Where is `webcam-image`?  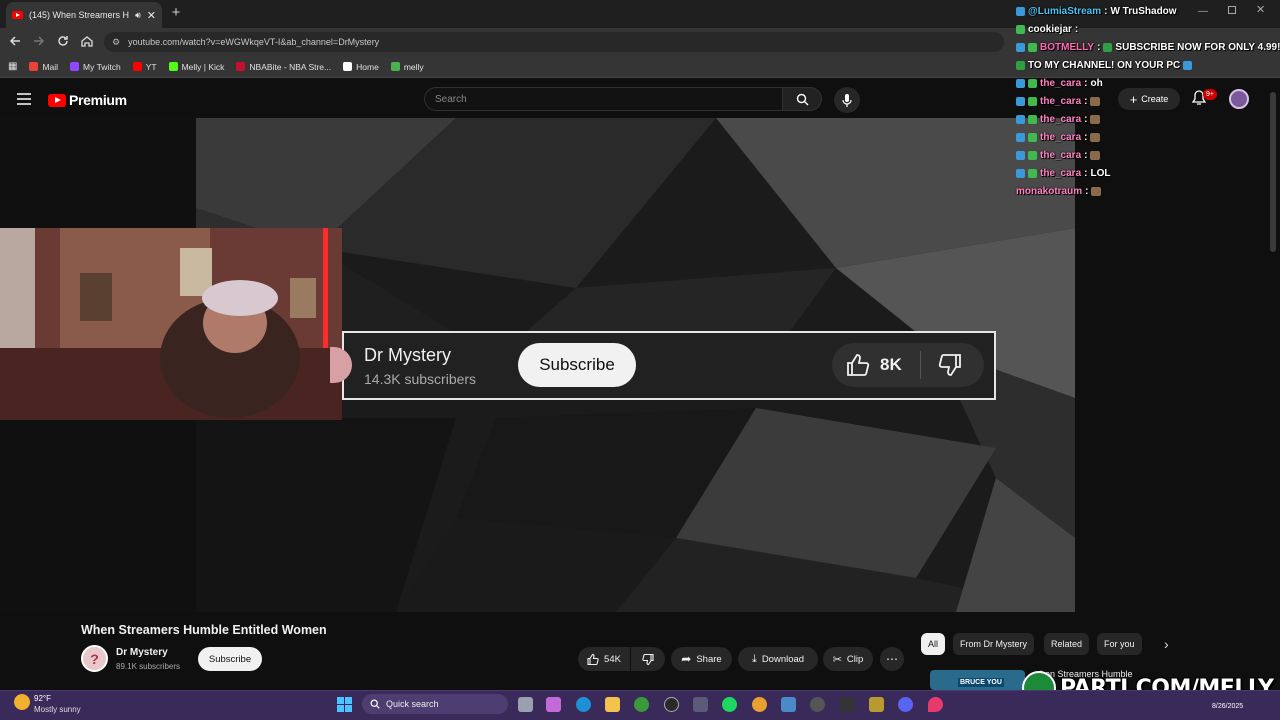
webcam-image is located at coordinates (171, 324).